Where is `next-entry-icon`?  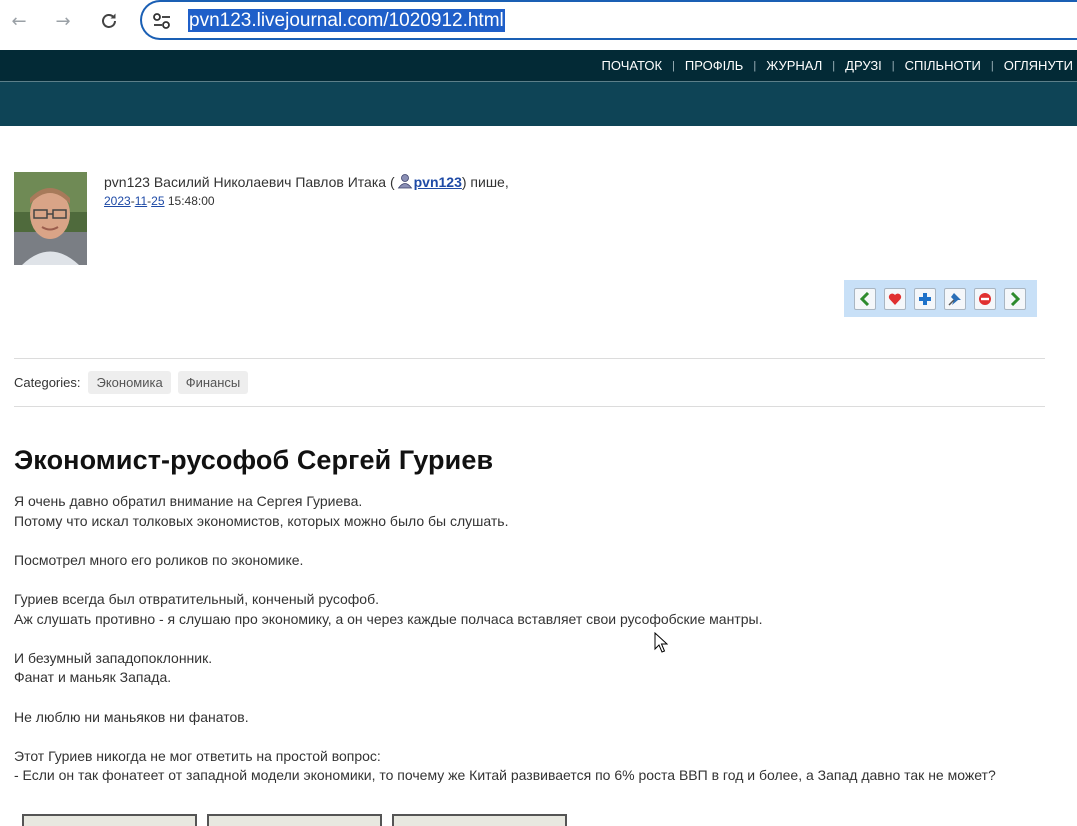 next-entry-icon is located at coordinates (1015, 298).